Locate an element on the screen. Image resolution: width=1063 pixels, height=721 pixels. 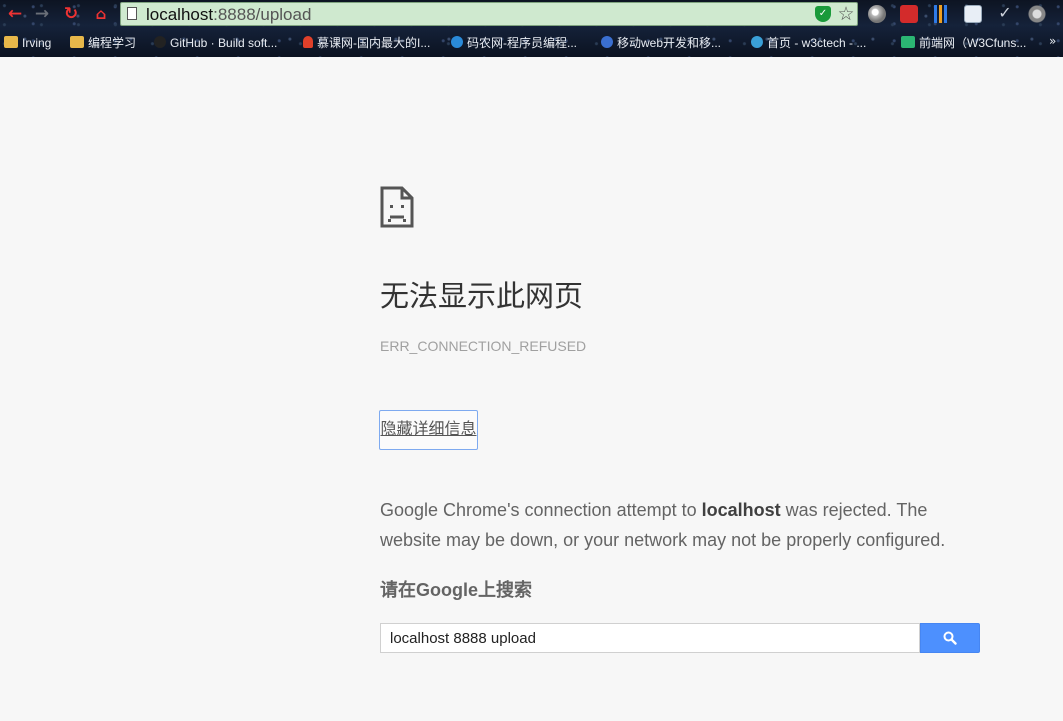
error-host: localhost is located at coordinates (741, 510).